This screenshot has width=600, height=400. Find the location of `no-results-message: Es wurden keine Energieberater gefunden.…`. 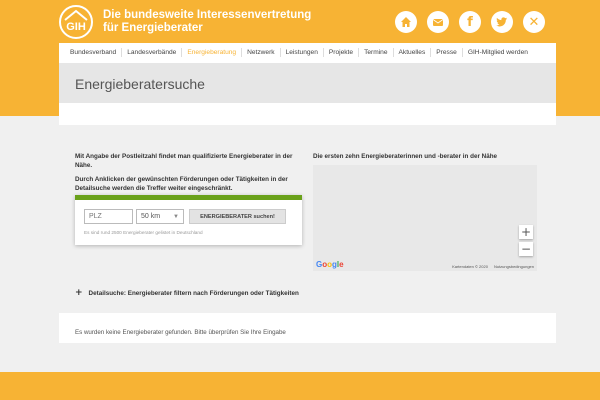

no-results-message: Es wurden keine Energieberater gefunden.… is located at coordinates (180, 332).